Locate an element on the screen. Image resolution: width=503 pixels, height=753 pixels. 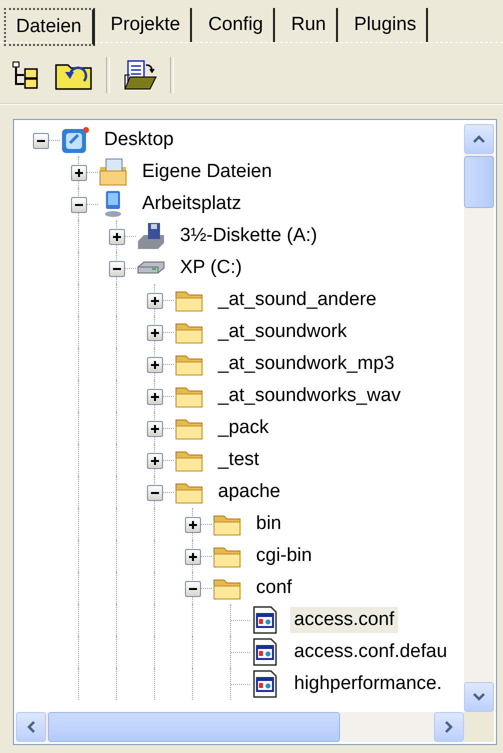
tree-item: access.conf.defau is located at coordinates (371, 652).